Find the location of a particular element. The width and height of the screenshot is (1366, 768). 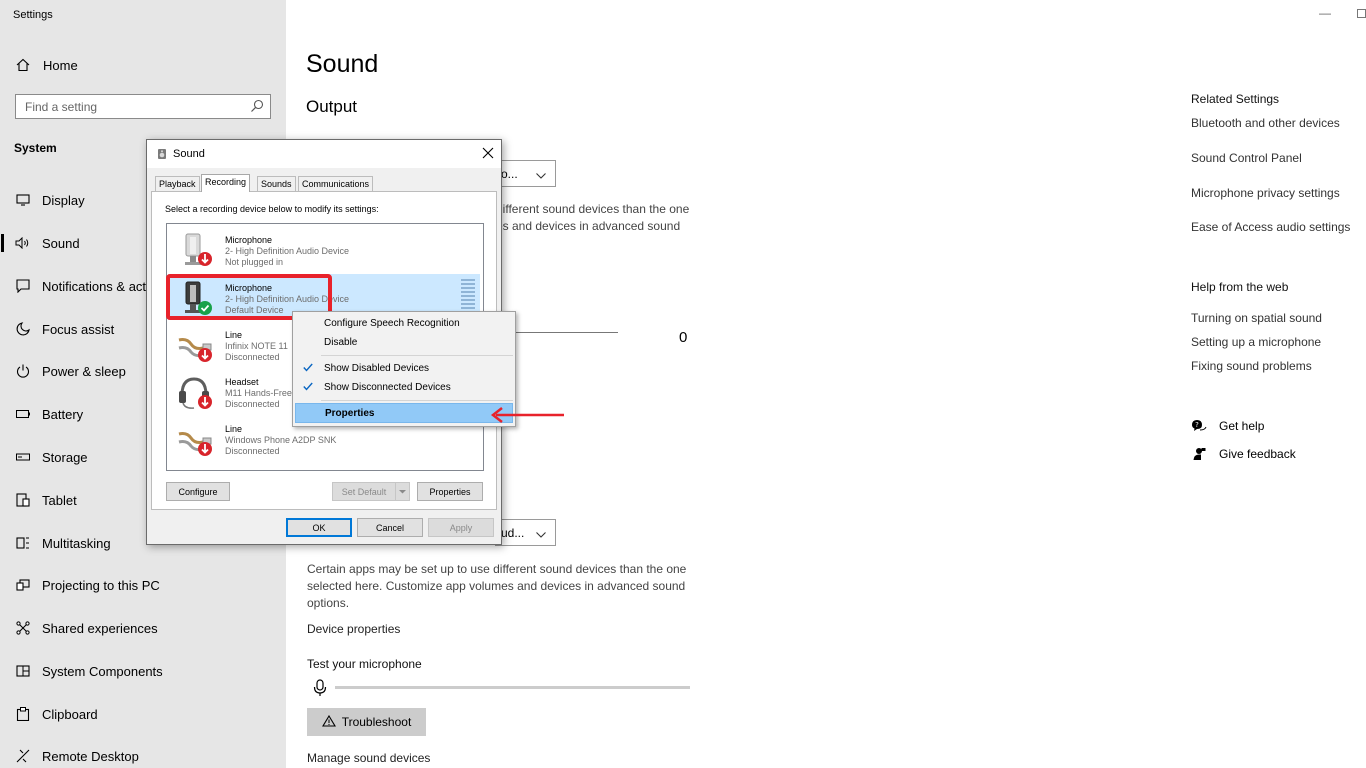

give-feedback-link: Give feedback is located at coordinates (1243, 454).